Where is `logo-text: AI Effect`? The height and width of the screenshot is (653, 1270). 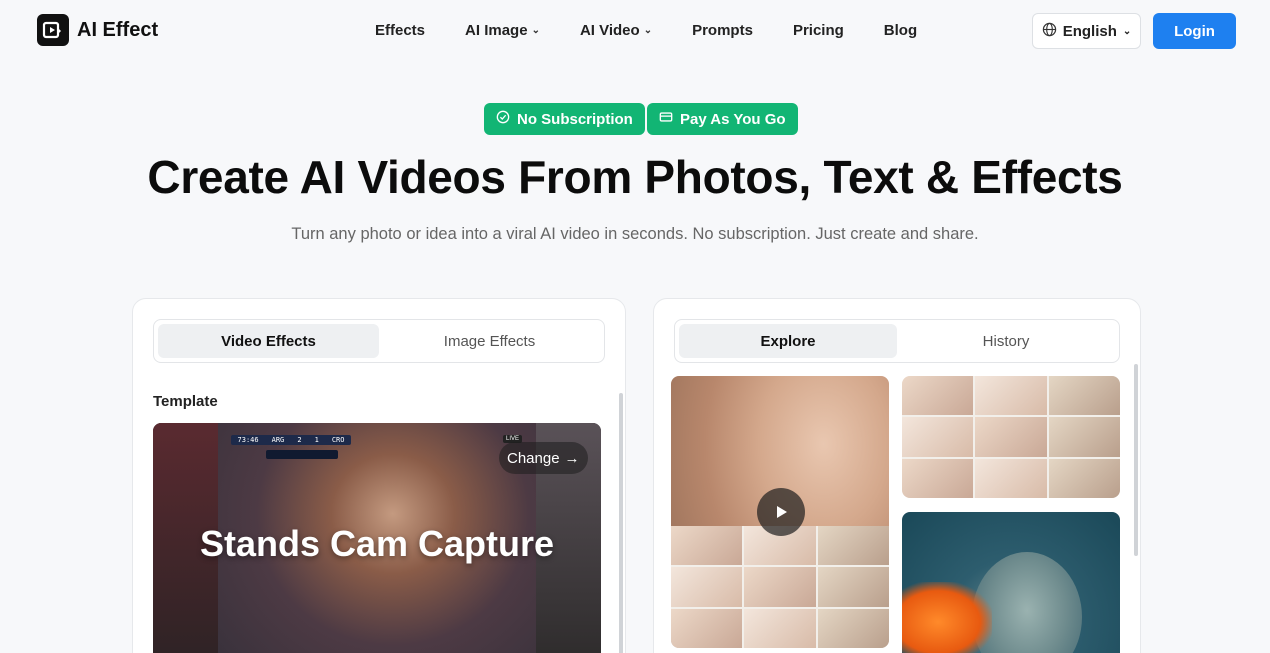 logo-text: AI Effect is located at coordinates (118, 29).